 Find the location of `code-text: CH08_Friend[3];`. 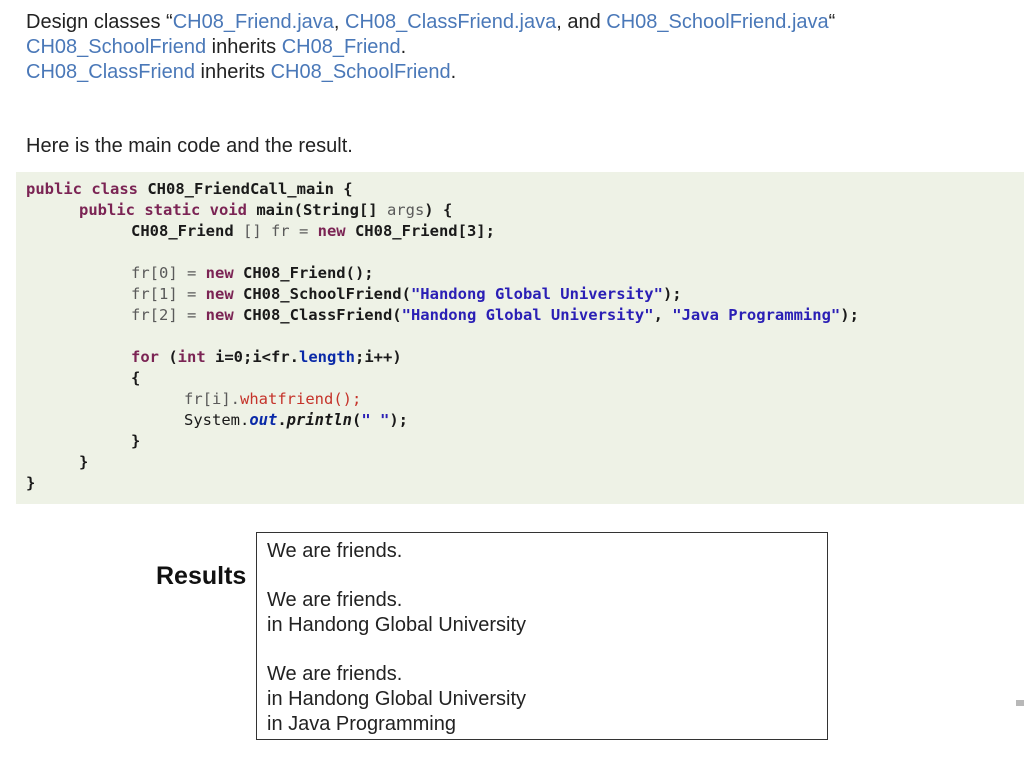

code-text: CH08_Friend[3]; is located at coordinates (424, 231).